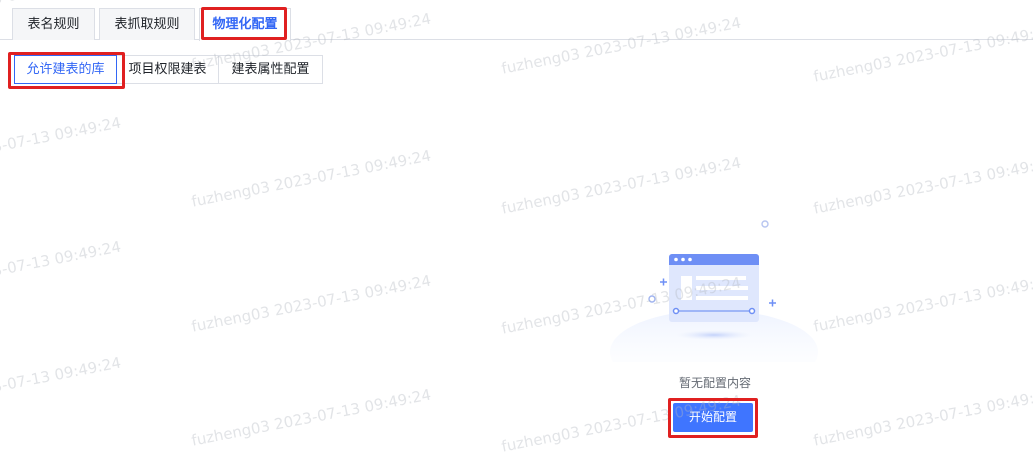 Image resolution: width=1033 pixels, height=462 pixels. Describe the element at coordinates (65, 69) in the screenshot. I see `subtab-allowed-databases: 允许建表的库` at that location.